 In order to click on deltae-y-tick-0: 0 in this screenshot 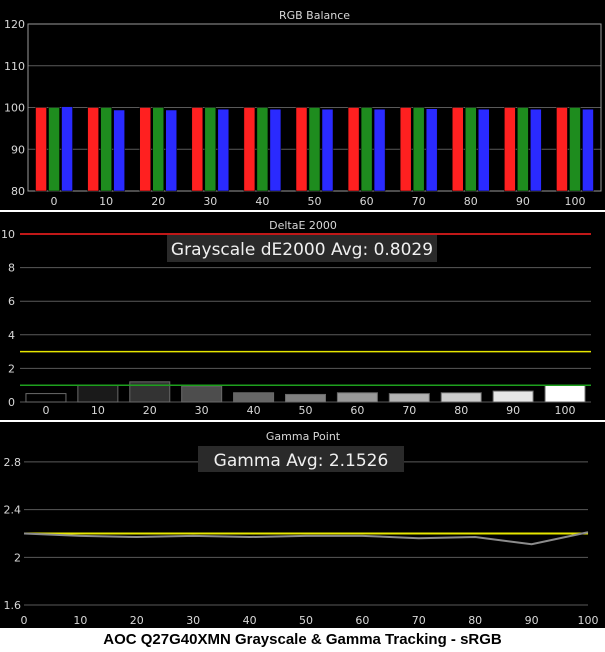, I will do `click(11, 402)`.